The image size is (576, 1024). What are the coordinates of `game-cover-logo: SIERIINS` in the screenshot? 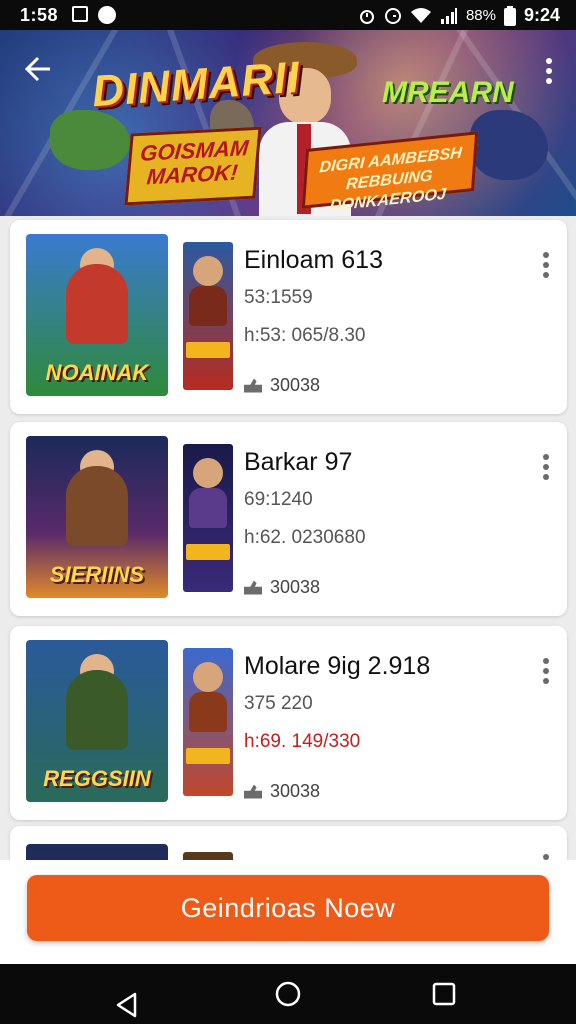 It's located at (97, 574).